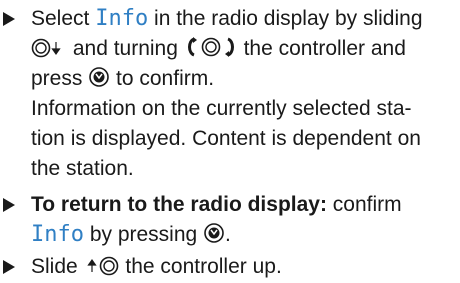 This screenshot has height=283, width=460. I want to click on controller-slide-up-icon, so click(102, 266).